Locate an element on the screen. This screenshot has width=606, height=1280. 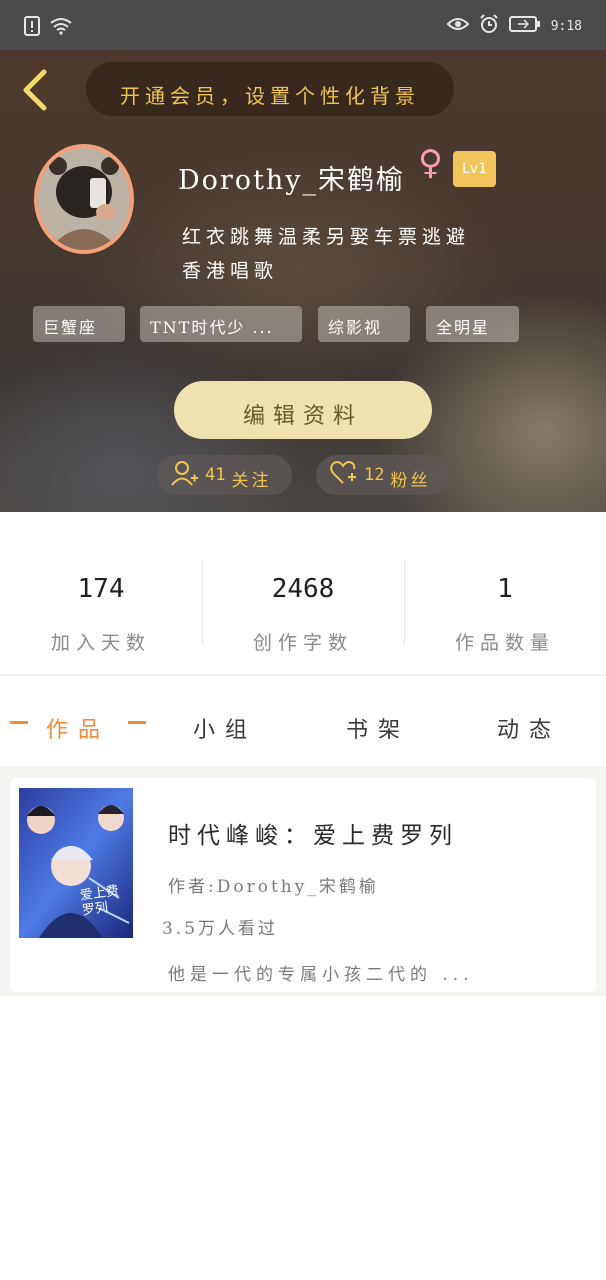
chevron-left-icon is located at coordinates (38, 92).